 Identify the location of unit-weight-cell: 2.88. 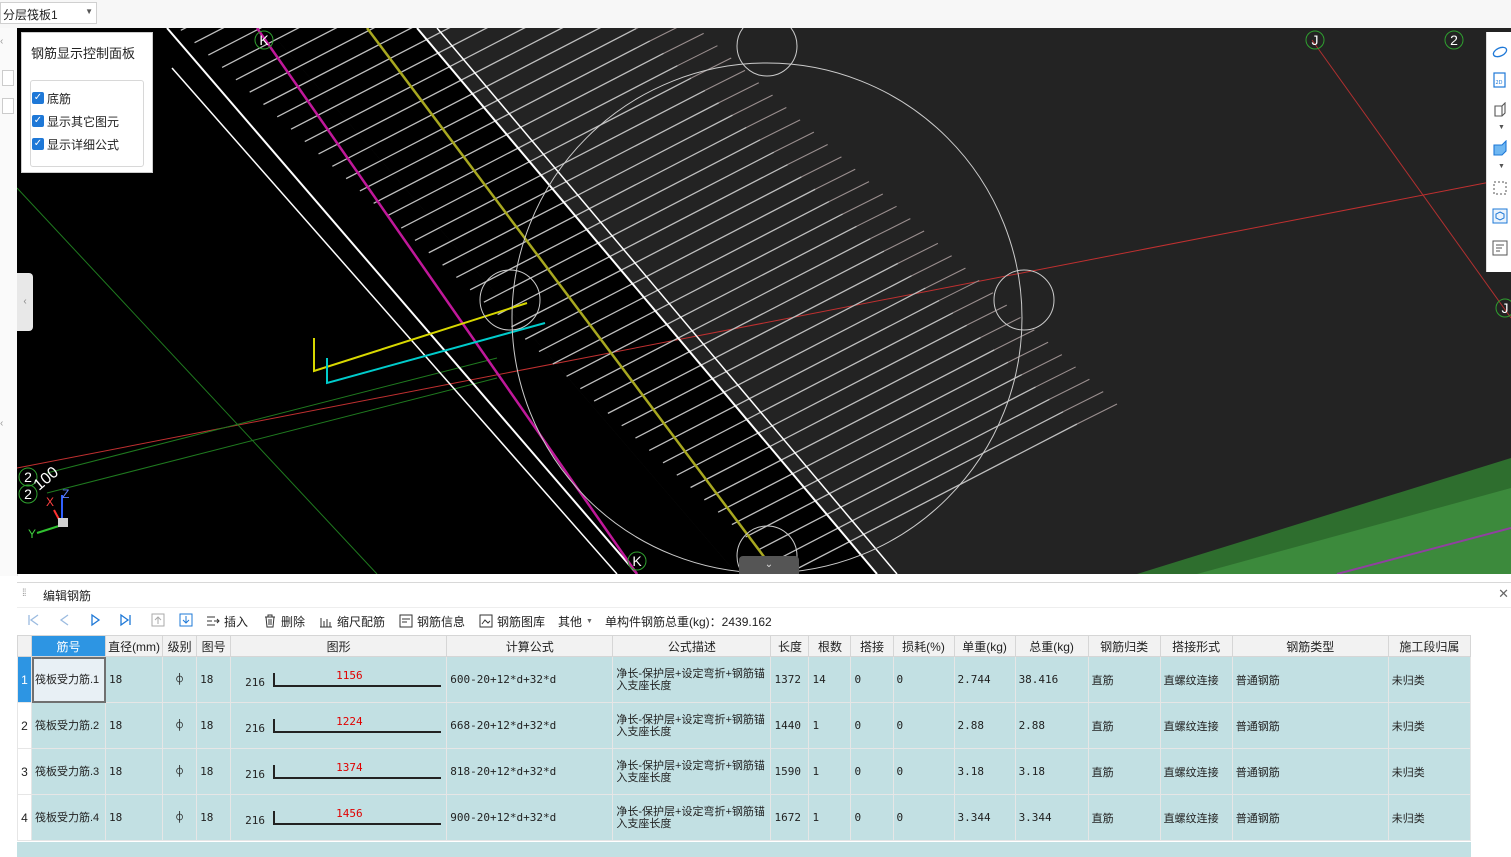
(984, 725).